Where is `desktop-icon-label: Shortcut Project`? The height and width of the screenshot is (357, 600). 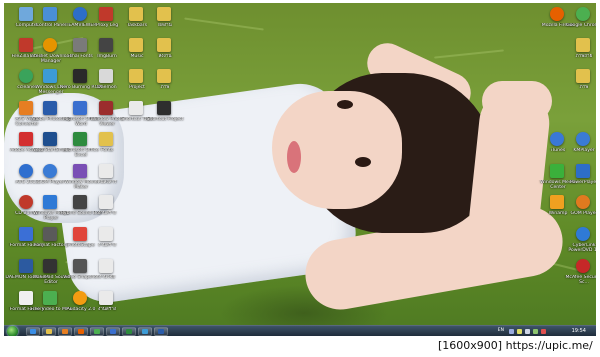 desktop-icon-label: Shortcut Project is located at coordinates (165, 119).